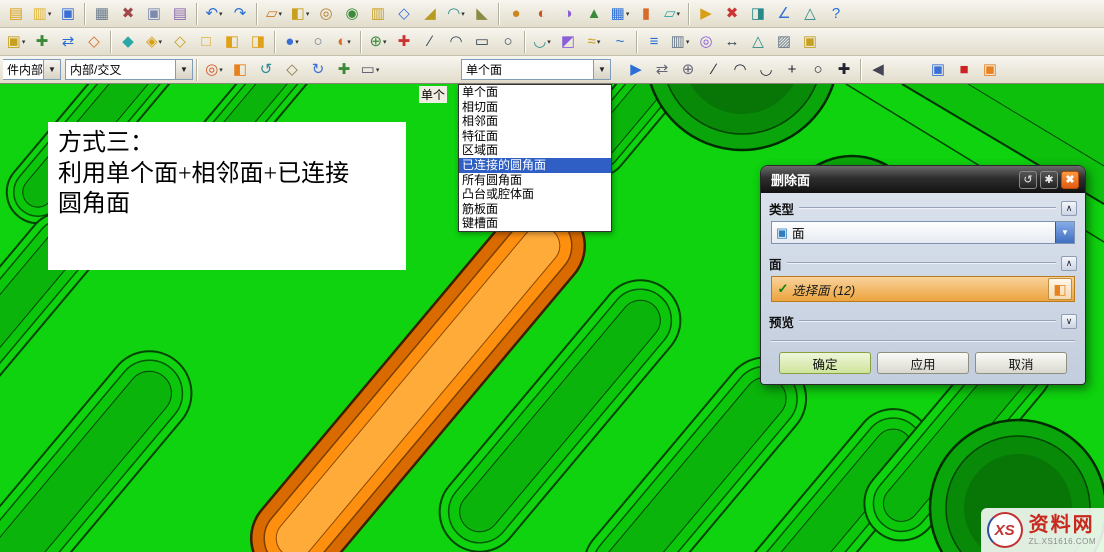  Describe the element at coordinates (535, 180) in the screenshot. I see `dropdown-item: 所有圆角面` at that location.